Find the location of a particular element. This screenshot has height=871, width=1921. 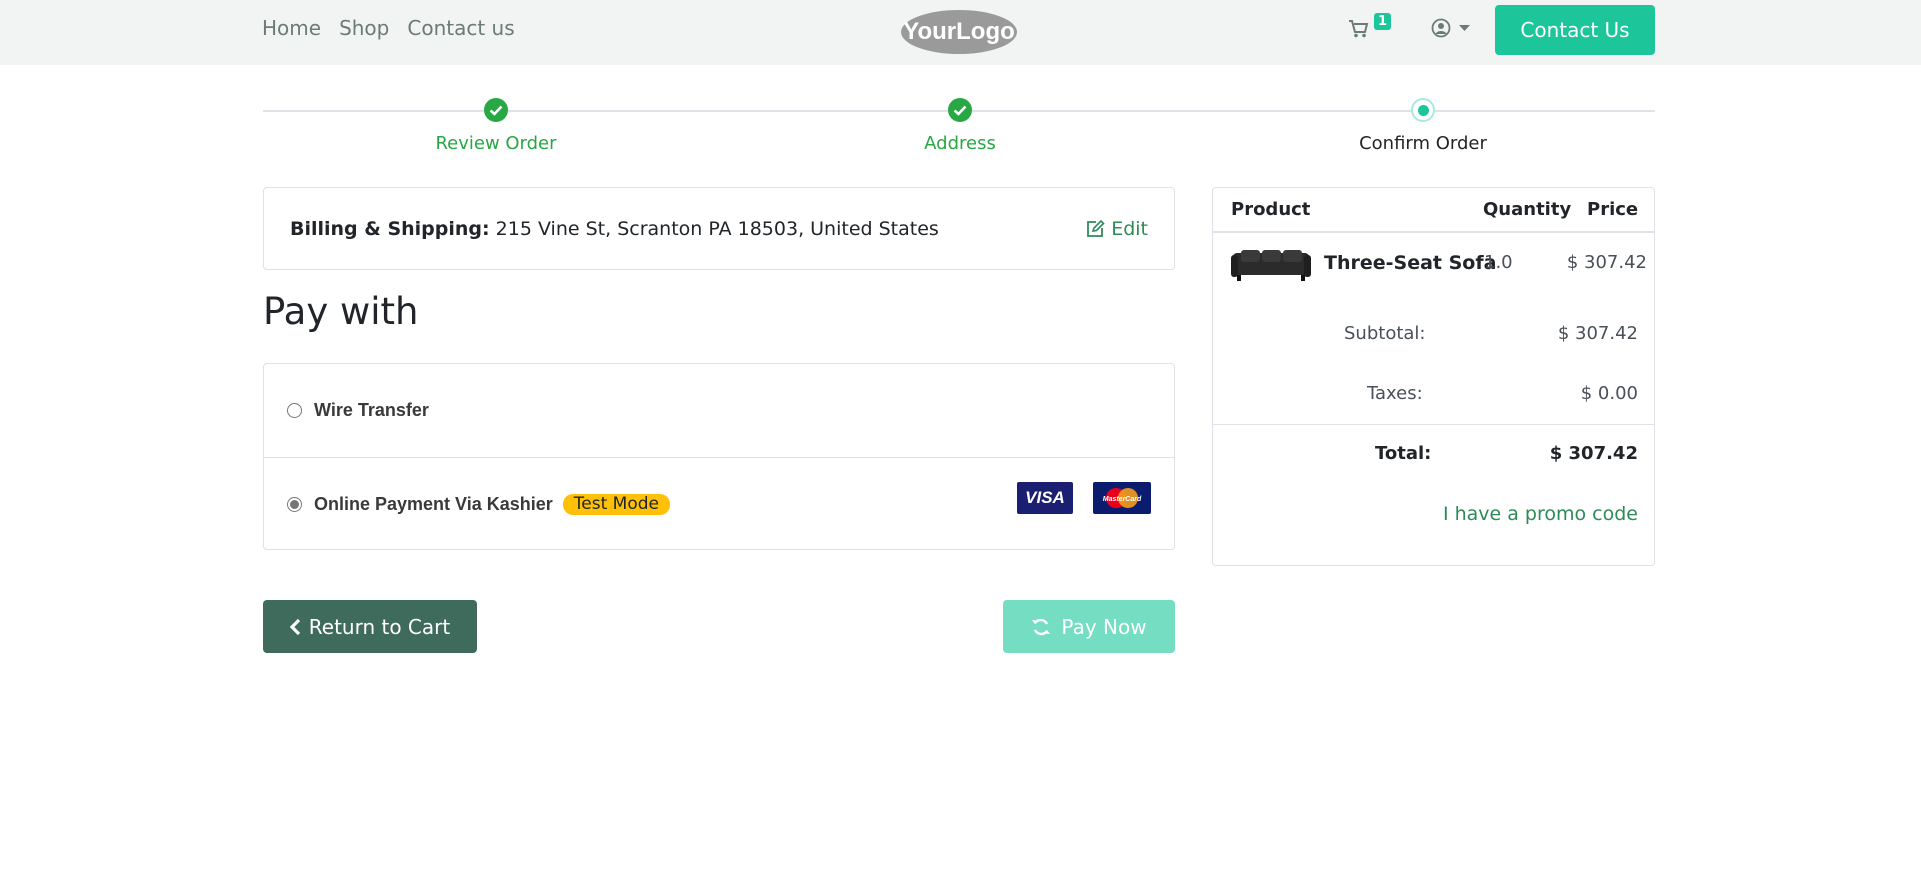

wire-transfer-radio is located at coordinates (294, 410).